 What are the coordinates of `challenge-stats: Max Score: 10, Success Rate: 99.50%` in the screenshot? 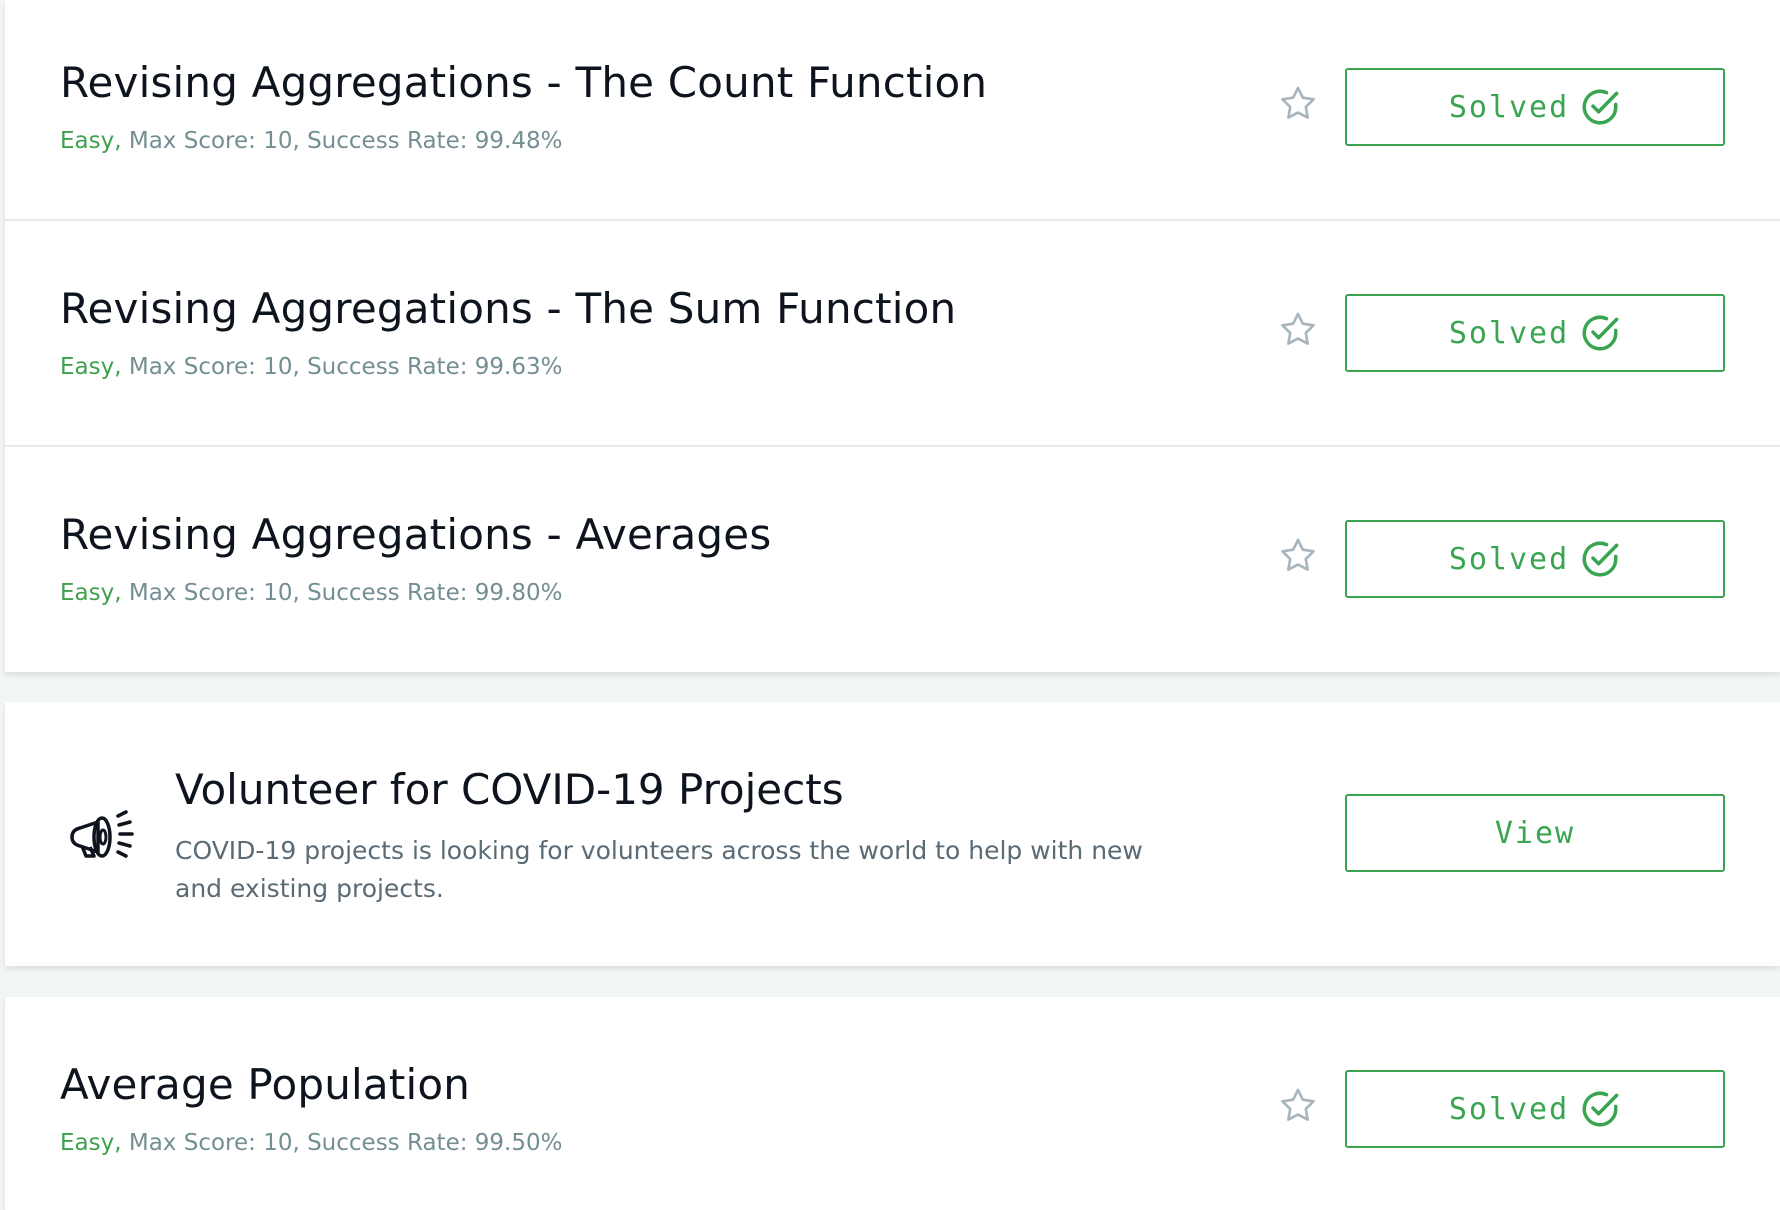 It's located at (342, 1143).